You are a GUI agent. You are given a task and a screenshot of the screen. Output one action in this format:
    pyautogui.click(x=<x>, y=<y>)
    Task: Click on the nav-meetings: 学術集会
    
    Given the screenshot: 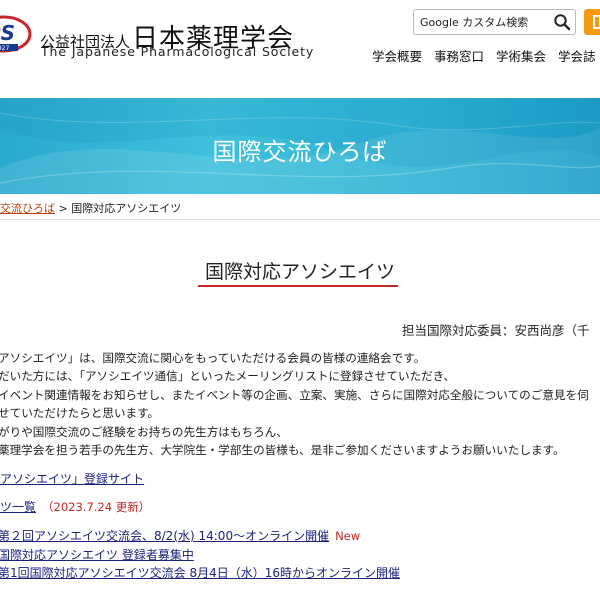 What is the action you would take?
    pyautogui.click(x=521, y=56)
    